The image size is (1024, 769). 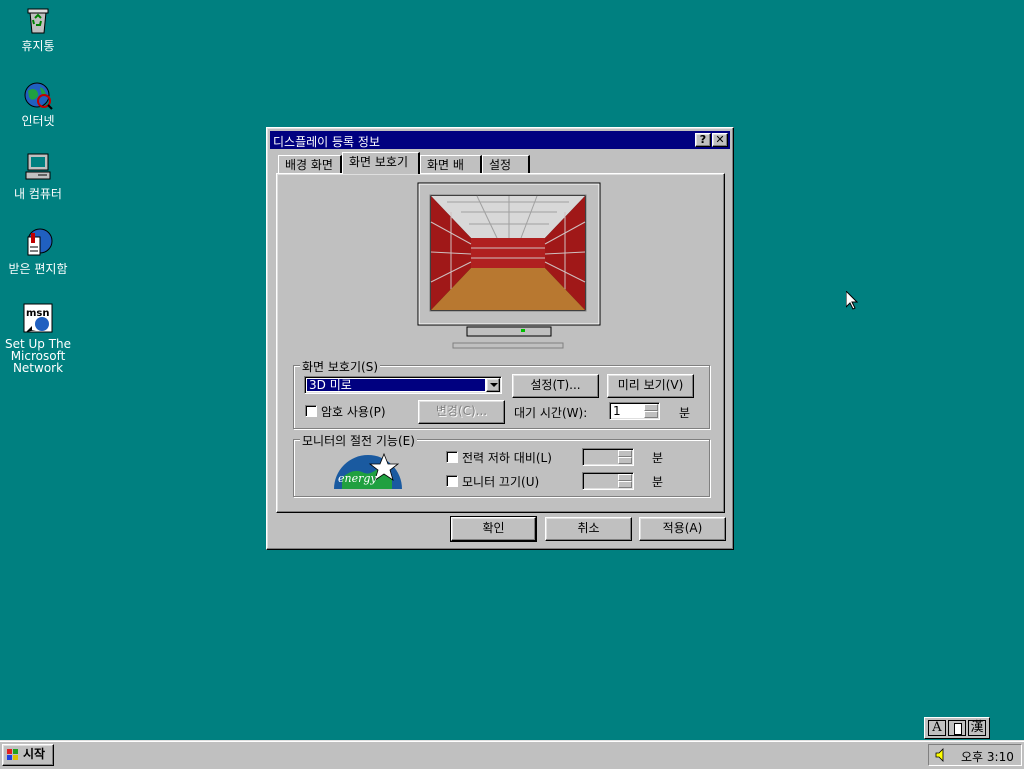 I want to click on help-icon: ?, so click(x=703, y=139).